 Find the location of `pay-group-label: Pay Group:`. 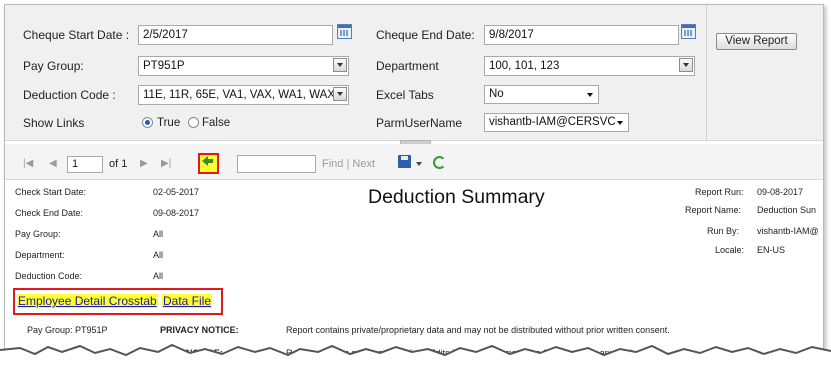

pay-group-label: Pay Group: is located at coordinates (53, 66).